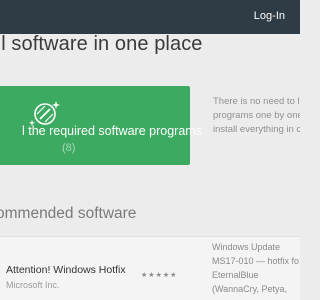  Describe the element at coordinates (269, 16) in the screenshot. I see `login-link: Log-In` at that location.